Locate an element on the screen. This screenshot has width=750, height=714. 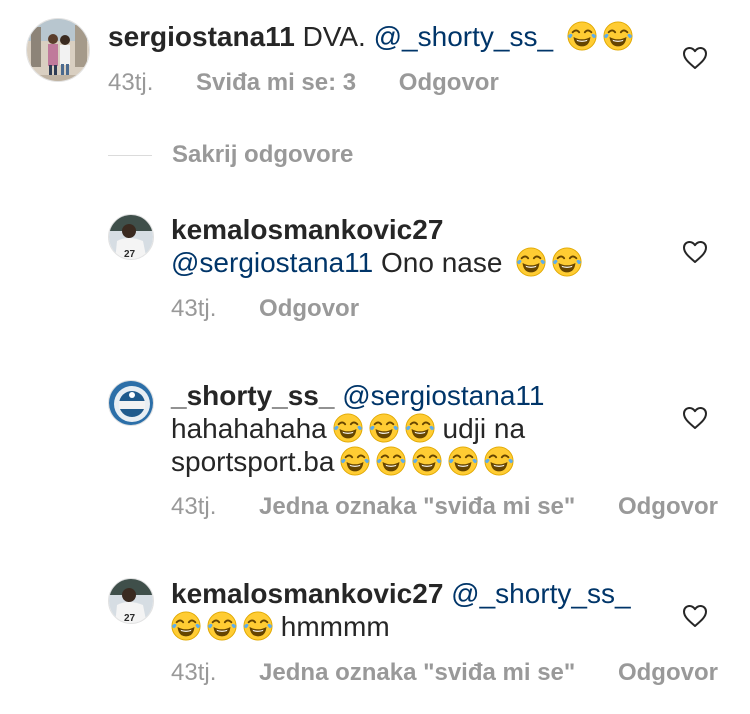
comment-link-text: sportsport.ba is located at coordinates (253, 461).